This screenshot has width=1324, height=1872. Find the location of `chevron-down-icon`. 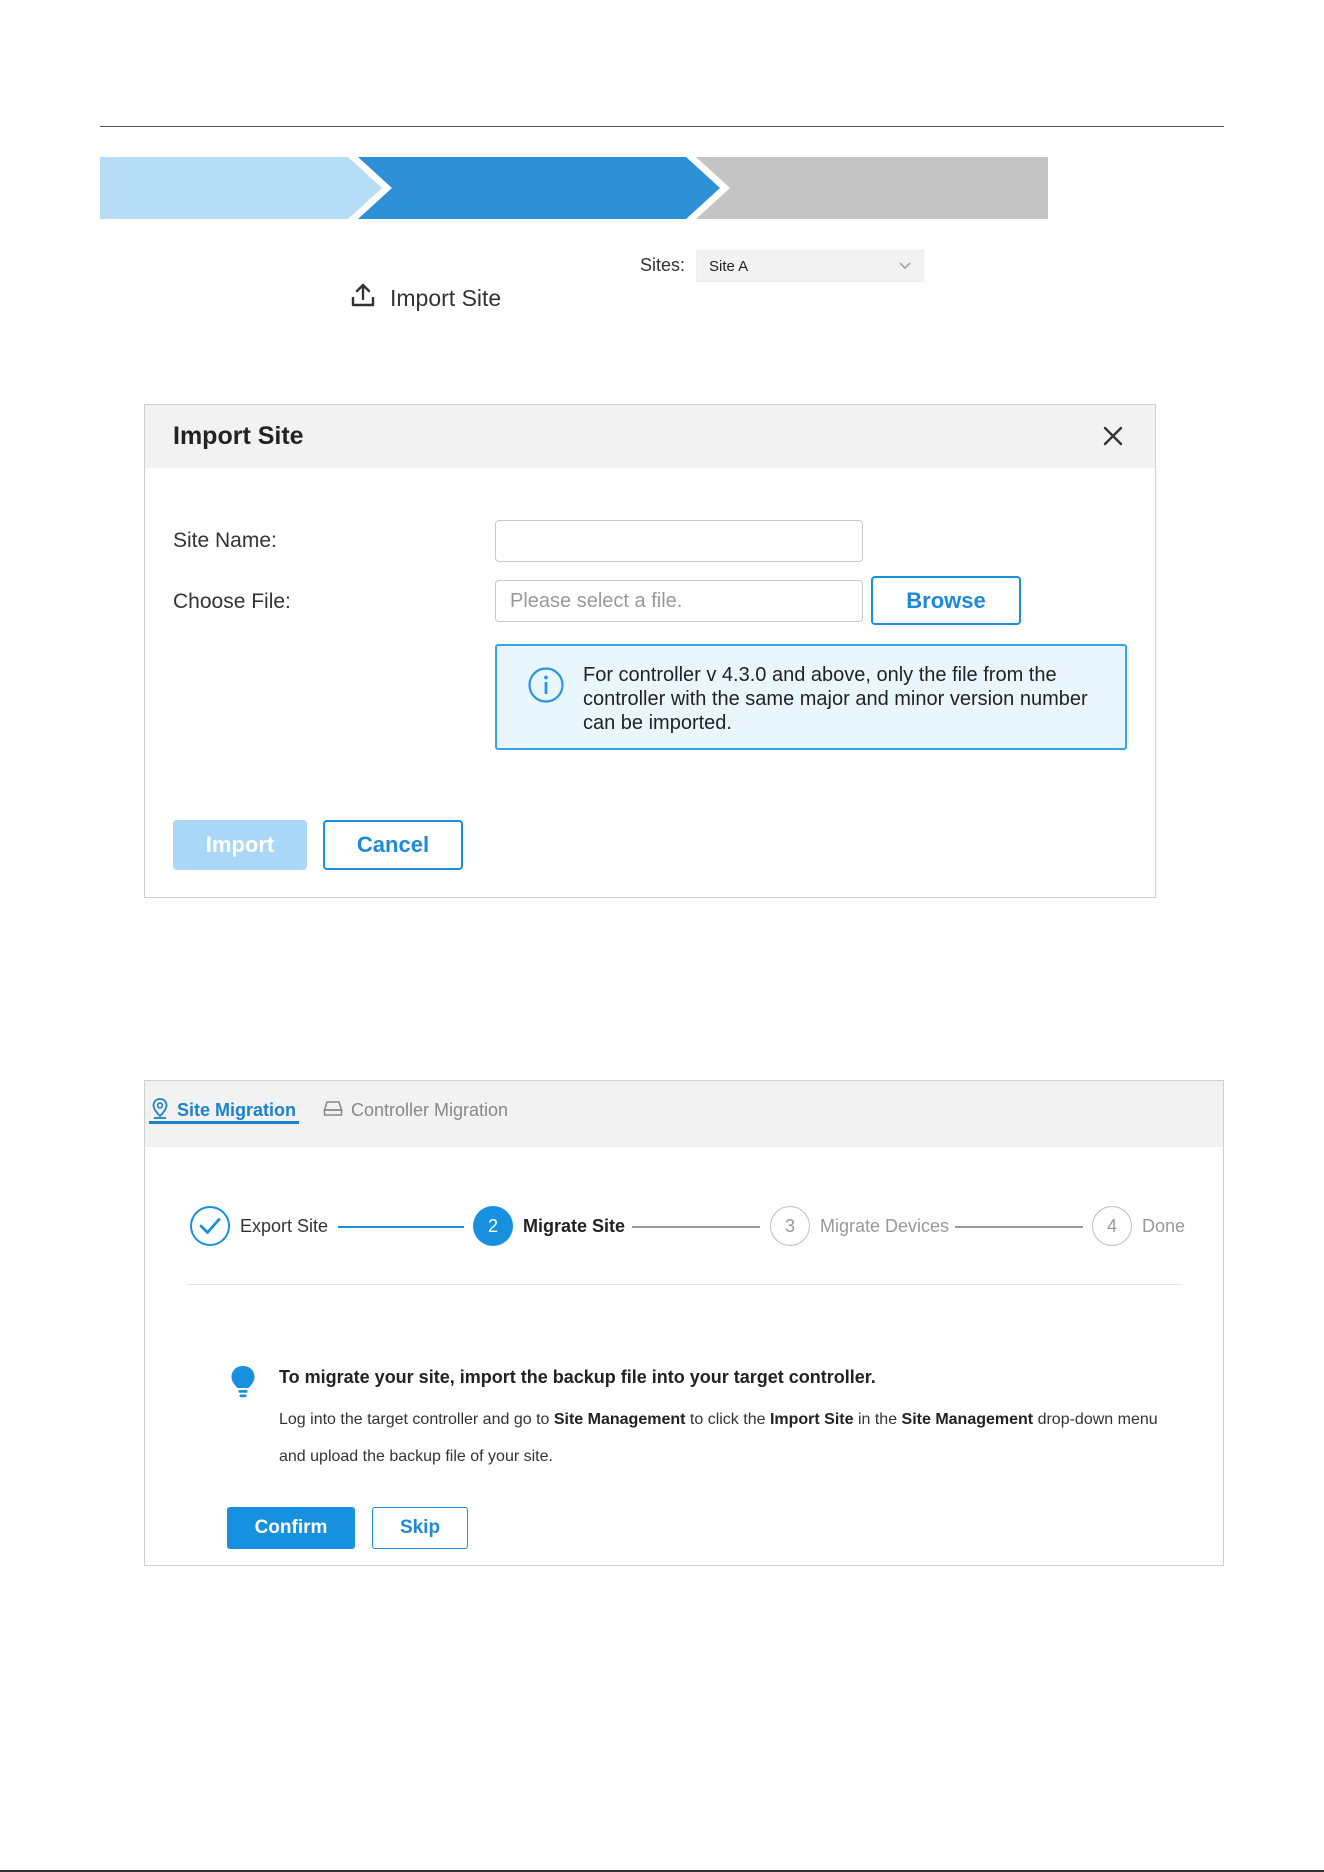

chevron-down-icon is located at coordinates (905, 267).